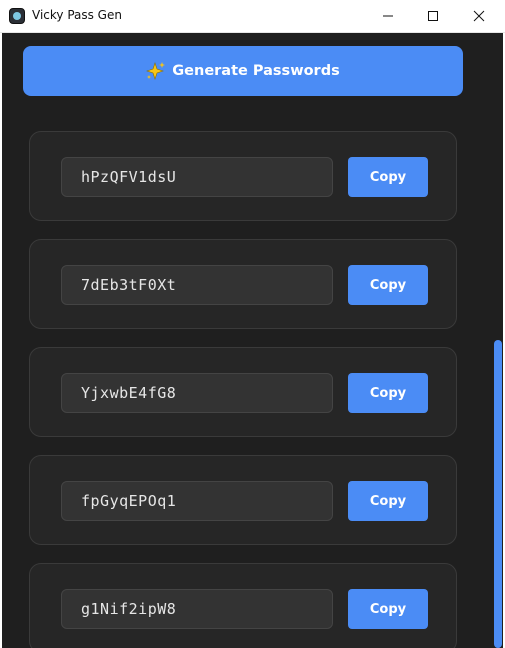  I want to click on password-card: fpGyqEPOq1 Copy, so click(243, 500).